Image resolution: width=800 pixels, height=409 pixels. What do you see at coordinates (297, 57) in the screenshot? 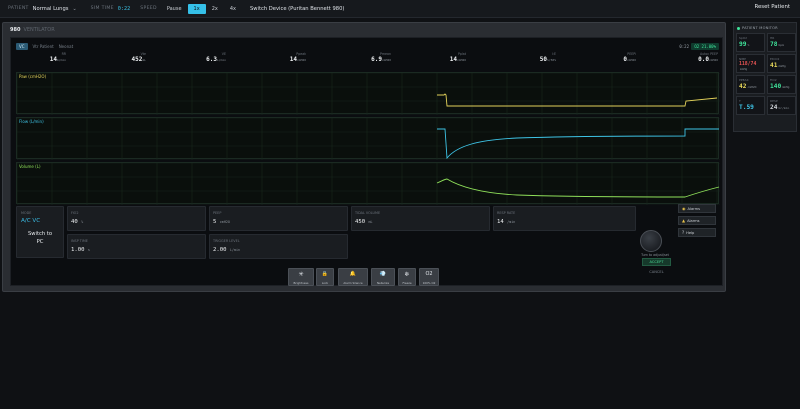
I see `param-ppeak: Ppeak 14cmH2O` at bounding box center [297, 57].